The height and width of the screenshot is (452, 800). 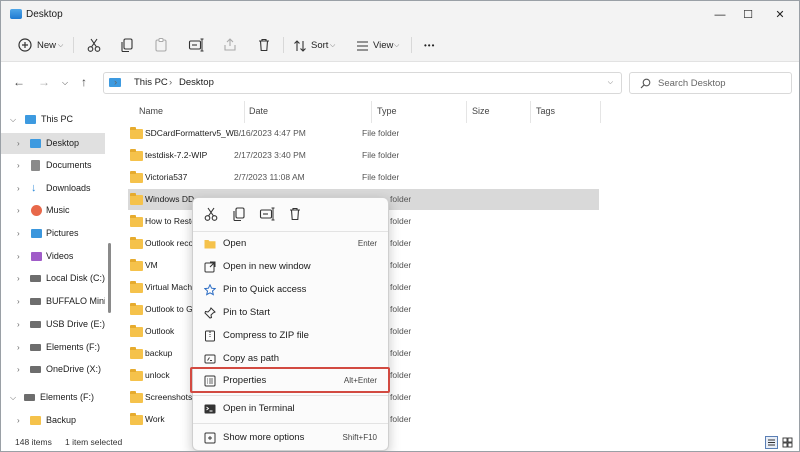 I want to click on nav-item-onedrive: › OneDrive (X:), so click(x=53, y=369).